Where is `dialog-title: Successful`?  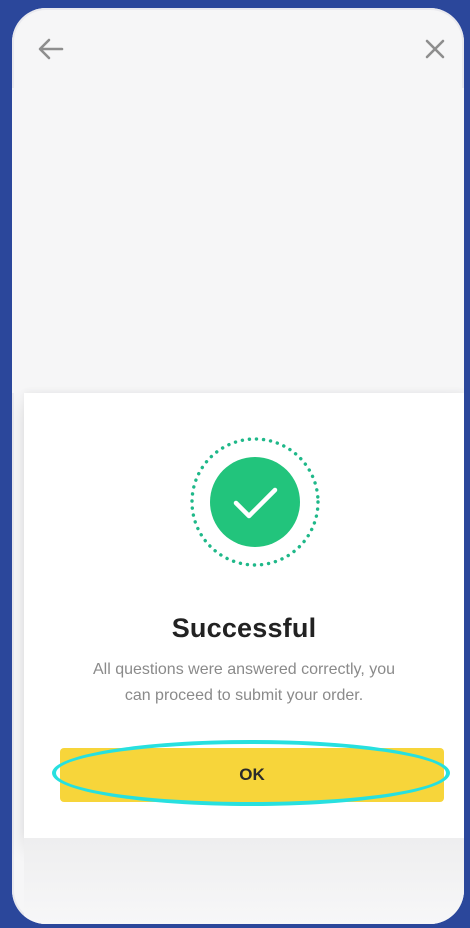
dialog-title: Successful is located at coordinates (244, 628).